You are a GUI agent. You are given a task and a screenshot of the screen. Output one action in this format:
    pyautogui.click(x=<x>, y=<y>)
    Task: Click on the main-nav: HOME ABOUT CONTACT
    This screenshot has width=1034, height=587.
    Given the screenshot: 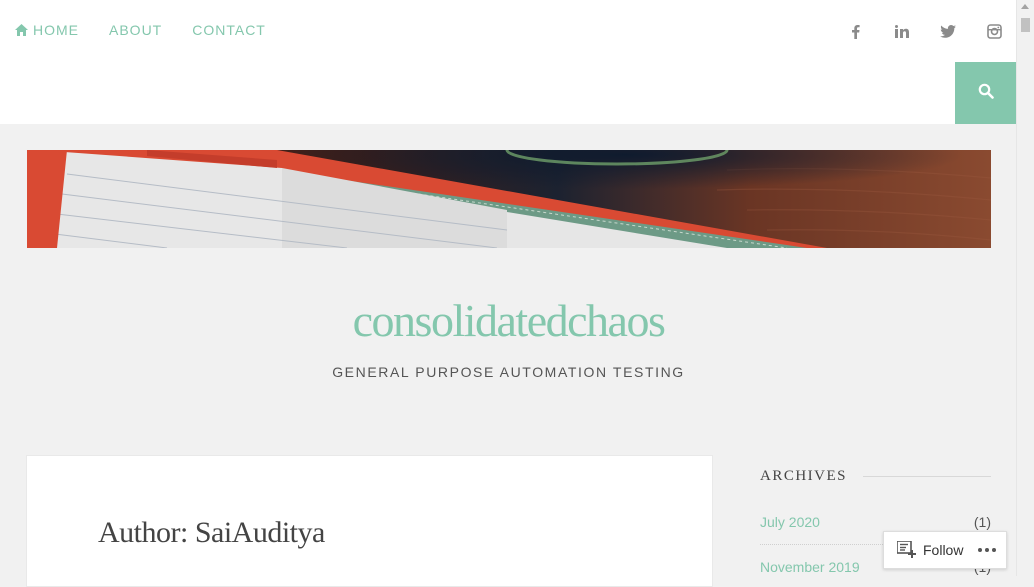 What is the action you would take?
    pyautogui.click(x=155, y=30)
    